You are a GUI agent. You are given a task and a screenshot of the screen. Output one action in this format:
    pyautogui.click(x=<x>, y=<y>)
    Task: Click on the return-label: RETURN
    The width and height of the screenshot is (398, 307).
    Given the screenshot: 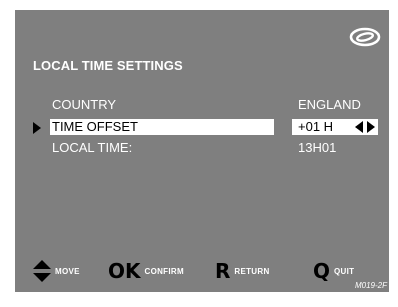 What is the action you would take?
    pyautogui.click(x=252, y=271)
    